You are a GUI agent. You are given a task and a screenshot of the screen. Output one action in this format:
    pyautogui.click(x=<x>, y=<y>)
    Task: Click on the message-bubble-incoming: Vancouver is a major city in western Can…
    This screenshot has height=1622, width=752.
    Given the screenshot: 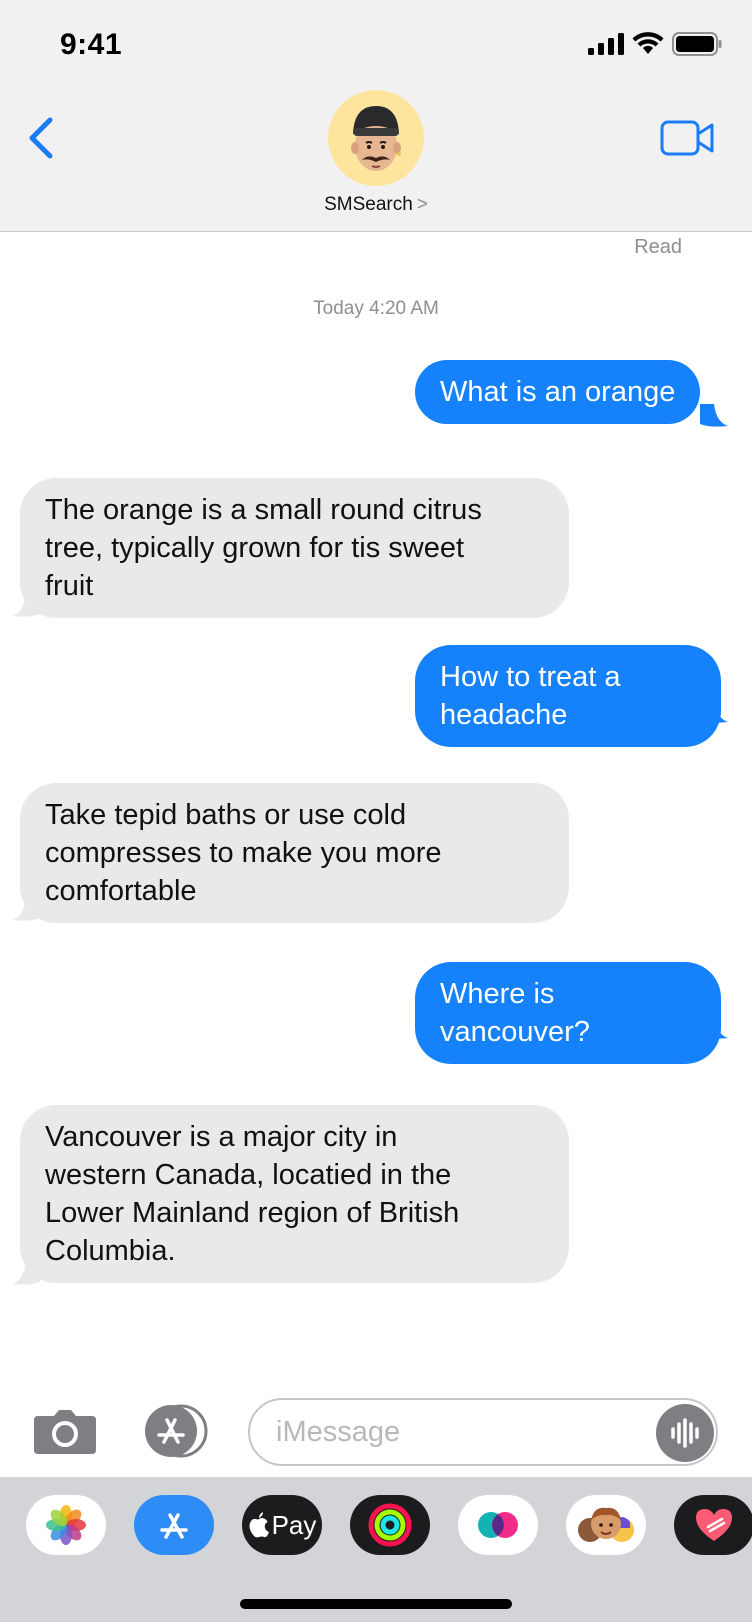 What is the action you would take?
    pyautogui.click(x=294, y=1194)
    